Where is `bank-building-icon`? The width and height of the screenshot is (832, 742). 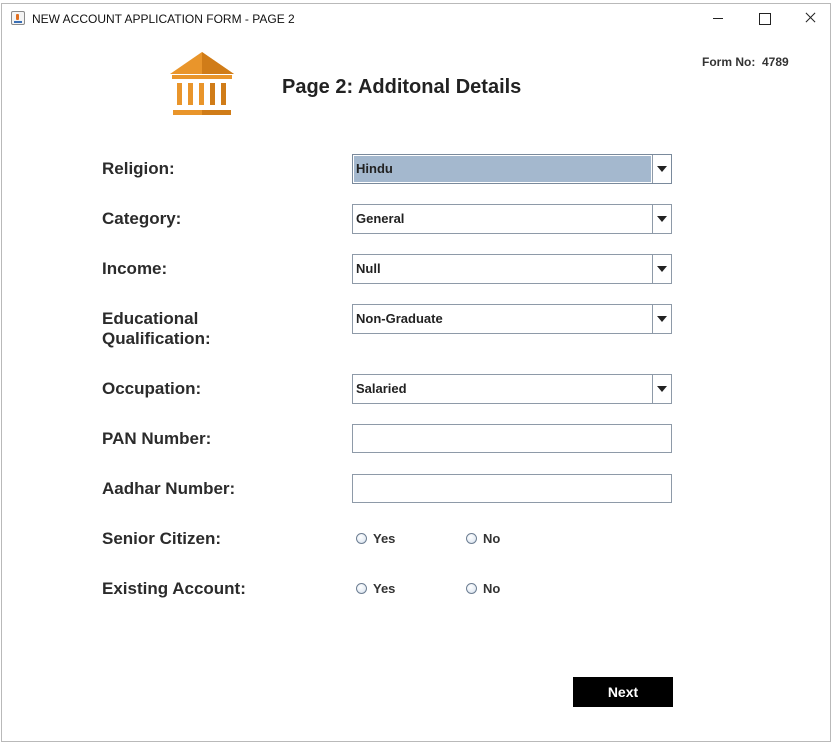 bank-building-icon is located at coordinates (202, 83).